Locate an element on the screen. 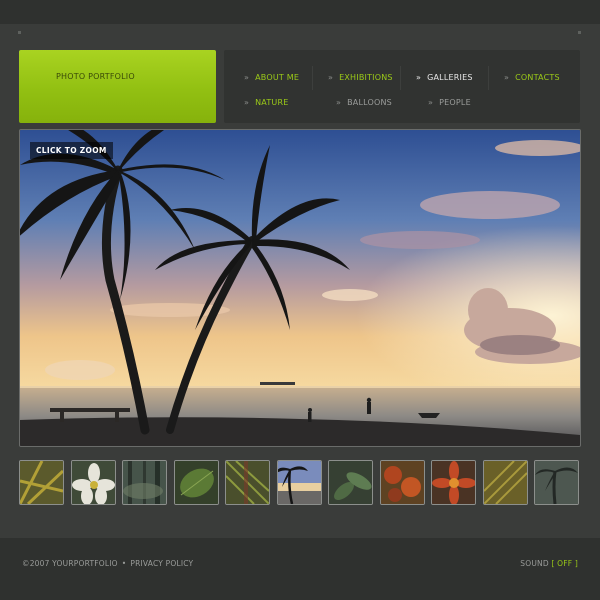 The image size is (600, 600). nav-item-contacts: » CONTACTS is located at coordinates (532, 77).